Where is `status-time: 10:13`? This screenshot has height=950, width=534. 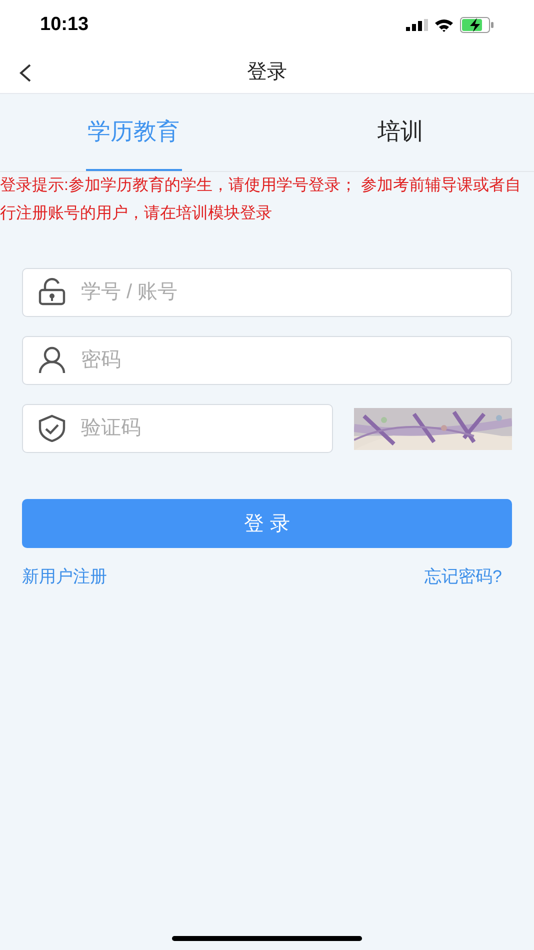 status-time: 10:13 is located at coordinates (64, 24).